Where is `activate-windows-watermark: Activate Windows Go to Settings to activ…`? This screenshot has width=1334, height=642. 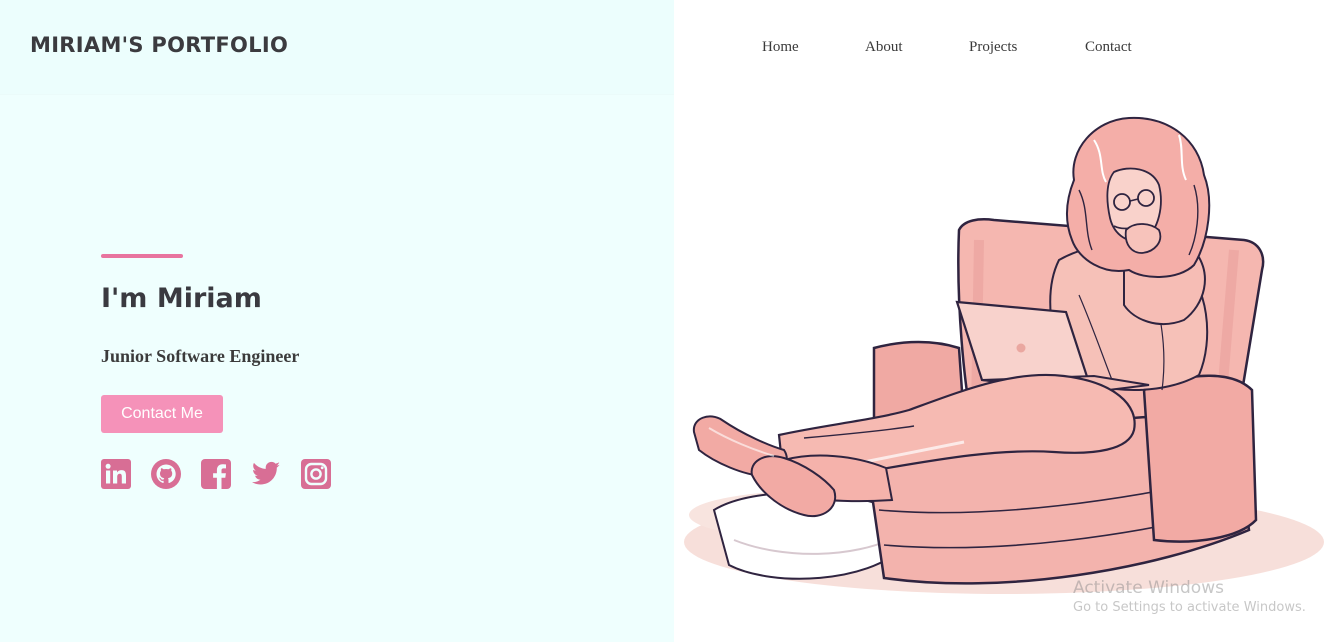
activate-windows-watermark: Activate Windows Go to Settings to activ… is located at coordinates (1189, 596).